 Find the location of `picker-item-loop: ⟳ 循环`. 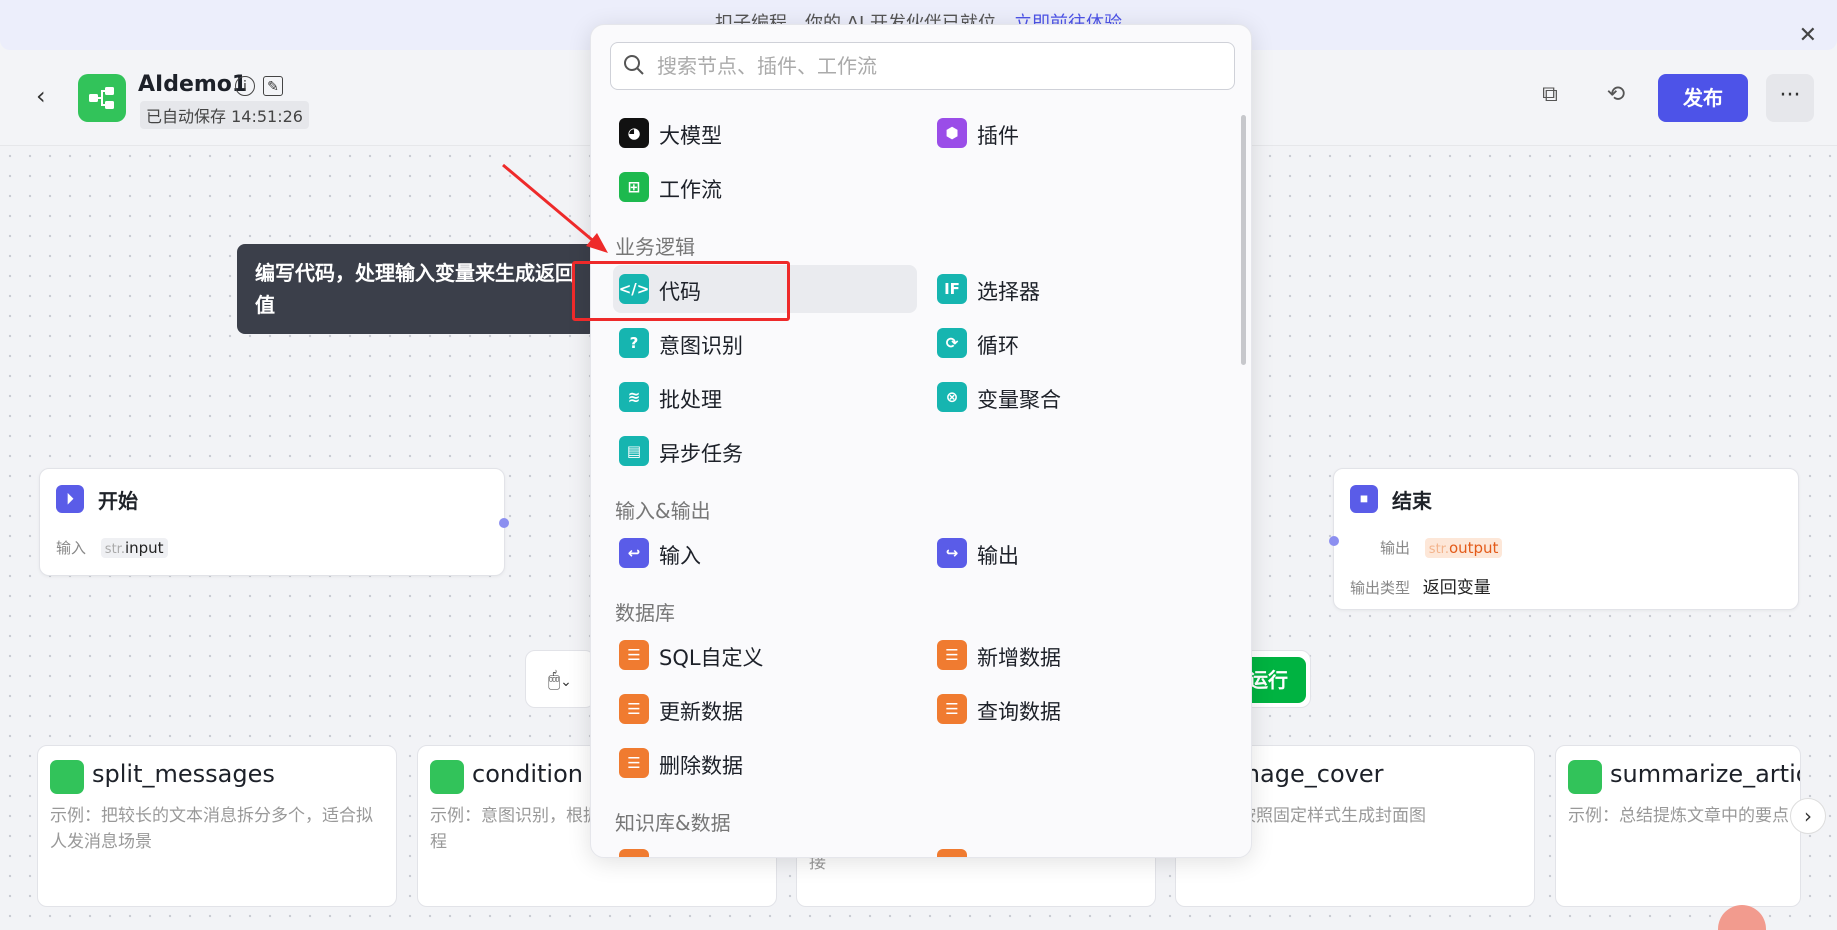

picker-item-loop: ⟳ 循环 is located at coordinates (1083, 343).